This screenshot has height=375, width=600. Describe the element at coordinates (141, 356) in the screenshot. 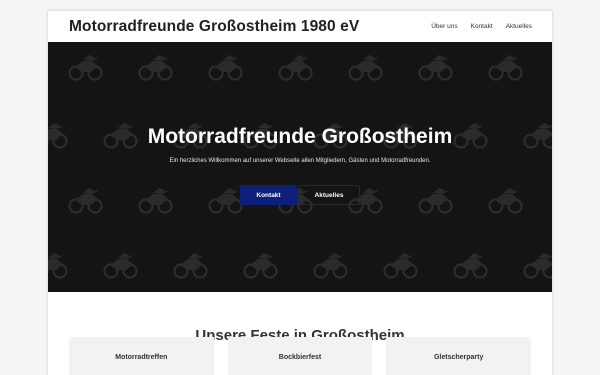

I see `festival-card-motorradtreffen: Motorradtreffen` at that location.